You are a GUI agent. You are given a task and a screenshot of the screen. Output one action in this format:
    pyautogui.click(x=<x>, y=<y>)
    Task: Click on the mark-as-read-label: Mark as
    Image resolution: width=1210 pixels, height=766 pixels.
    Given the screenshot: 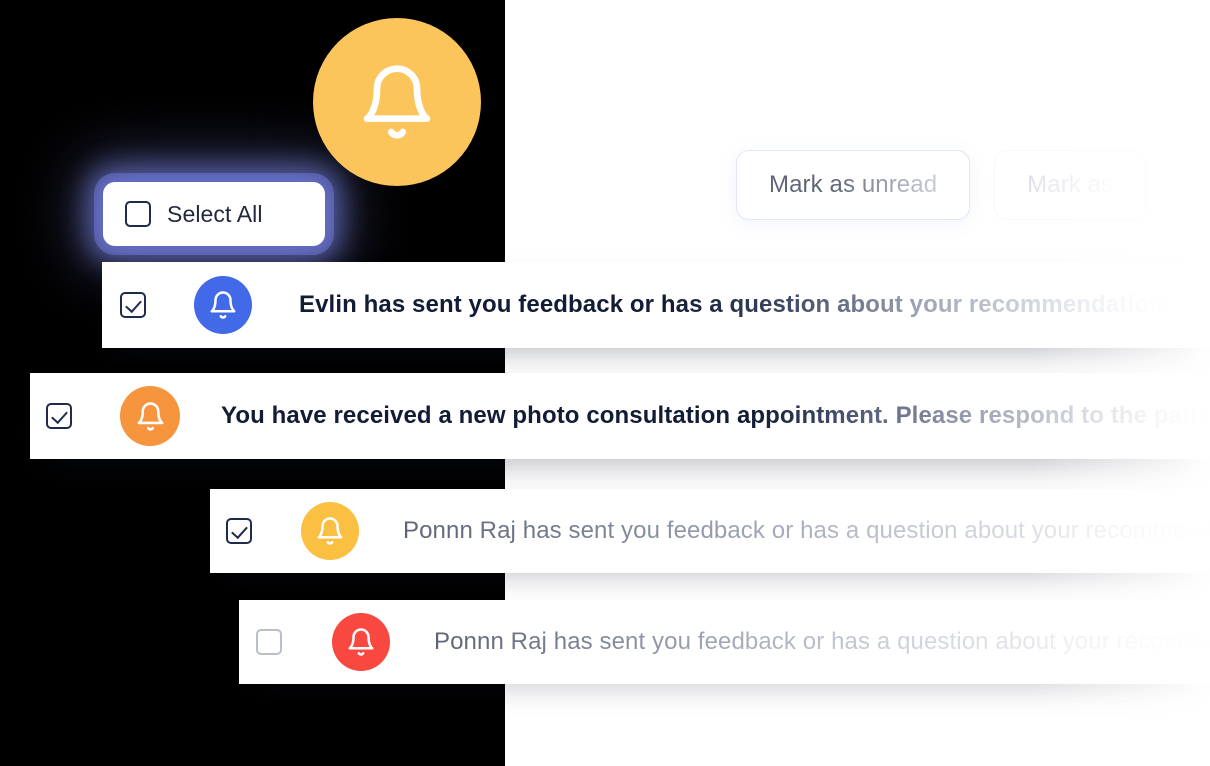 What is the action you would take?
    pyautogui.click(x=1070, y=184)
    